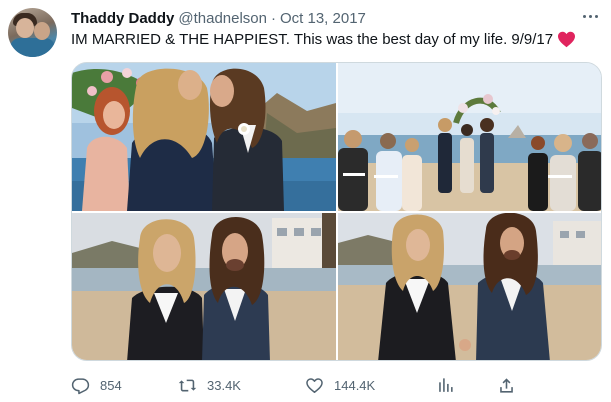  I want to click on share-icon, so click(506, 385).